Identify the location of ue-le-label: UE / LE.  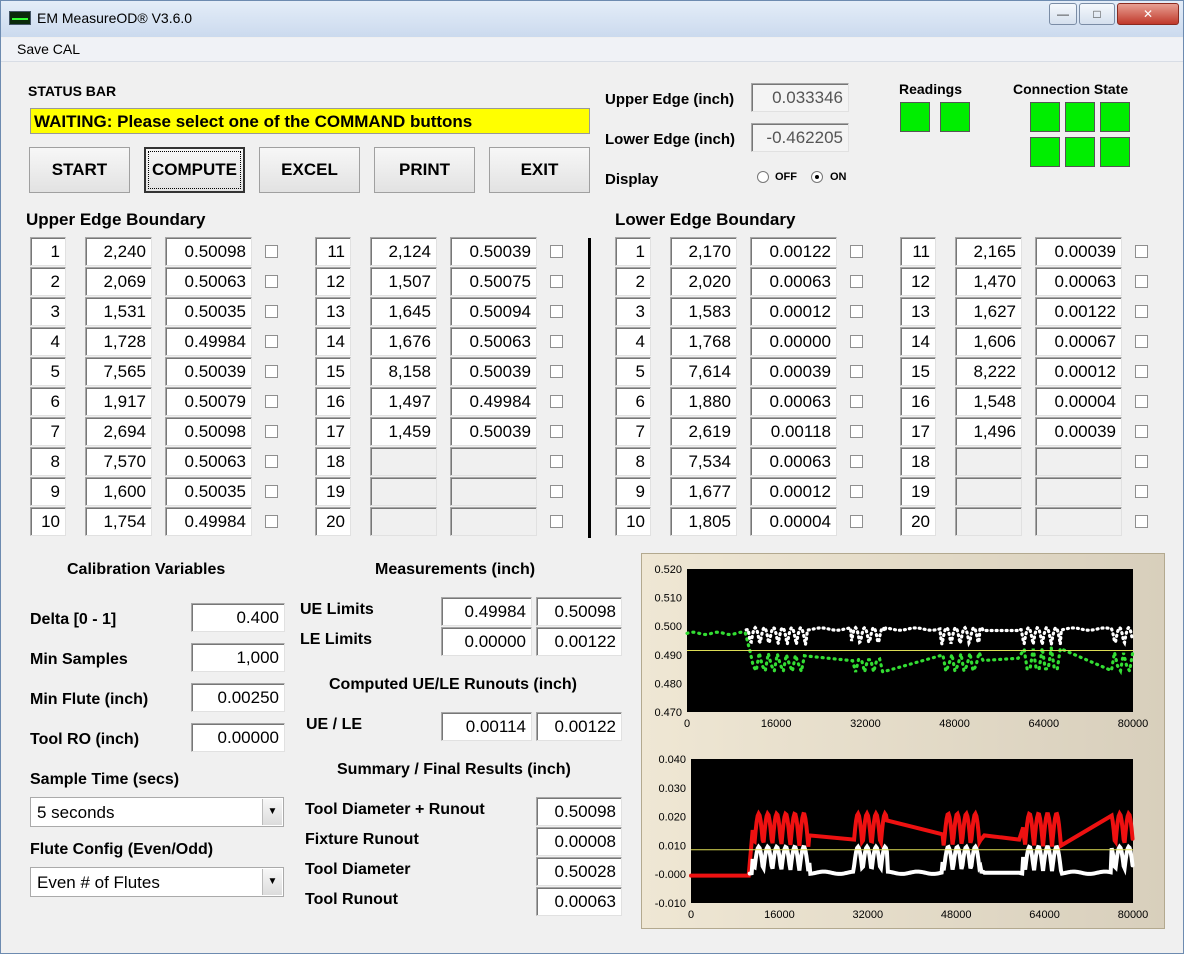
(334, 724).